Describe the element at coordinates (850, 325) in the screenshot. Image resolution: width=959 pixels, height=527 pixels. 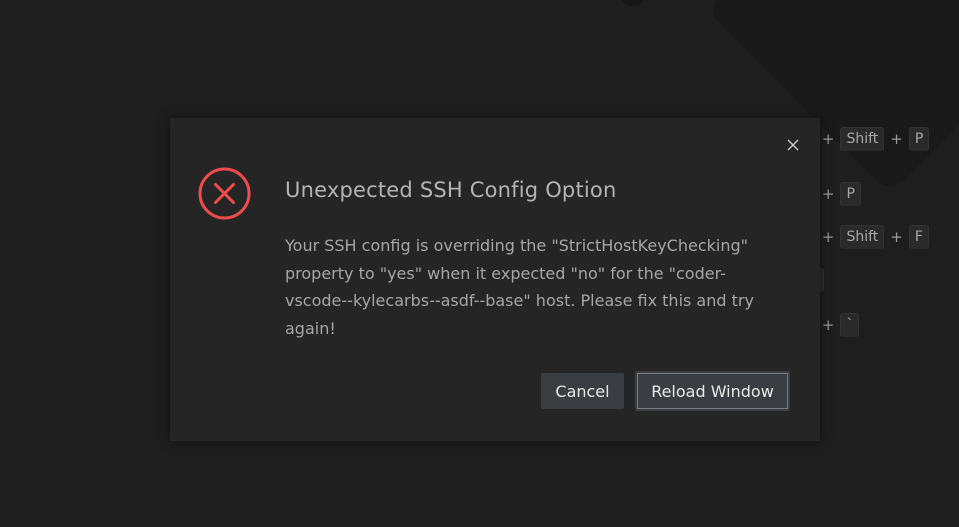
I see `key-cap: `` at that location.